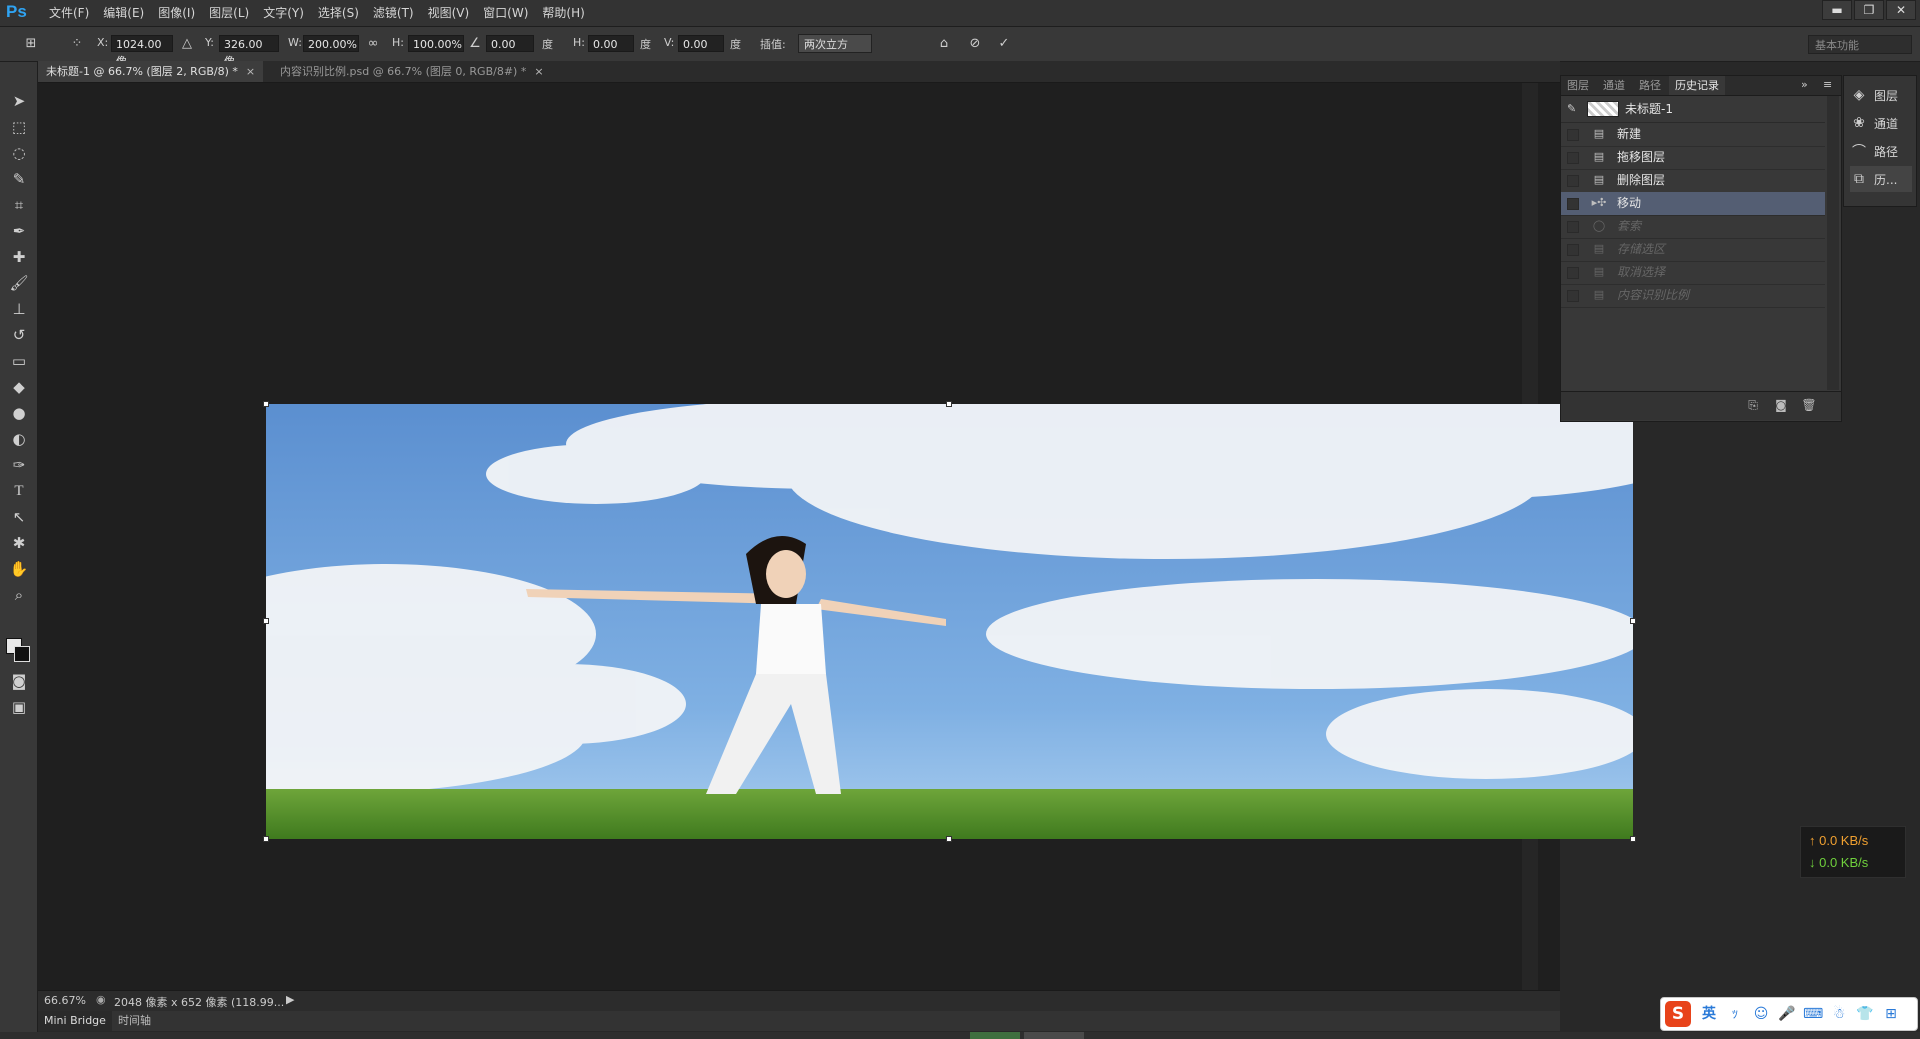 This screenshot has width=1920, height=1039. Describe the element at coordinates (1693, 204) in the screenshot. I see `history-step-selected: ▸✣ 移动` at that location.